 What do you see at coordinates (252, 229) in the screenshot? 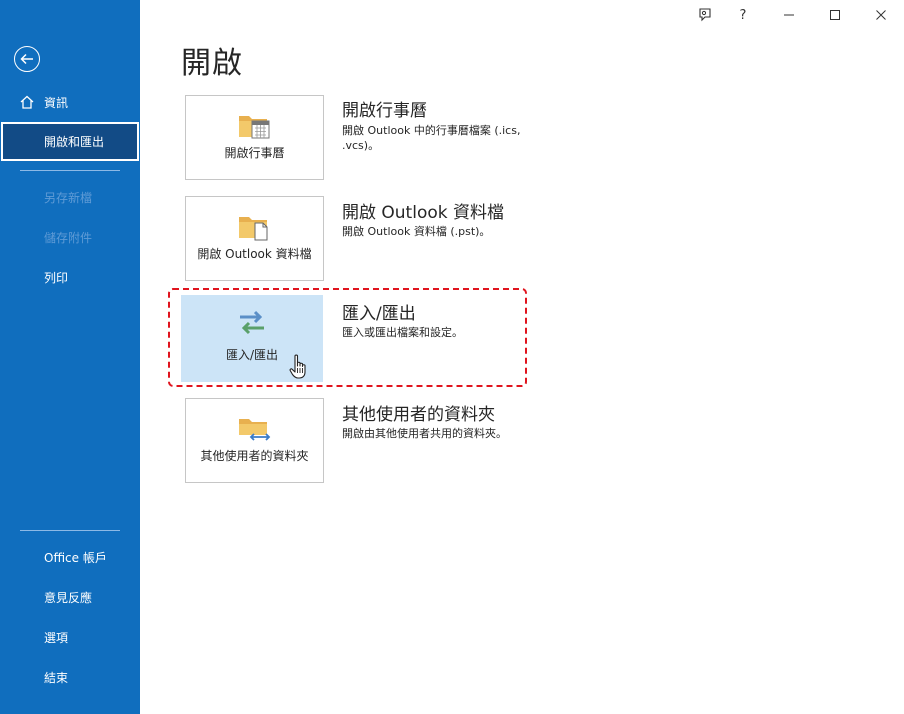
I see `folder-document-icon` at bounding box center [252, 229].